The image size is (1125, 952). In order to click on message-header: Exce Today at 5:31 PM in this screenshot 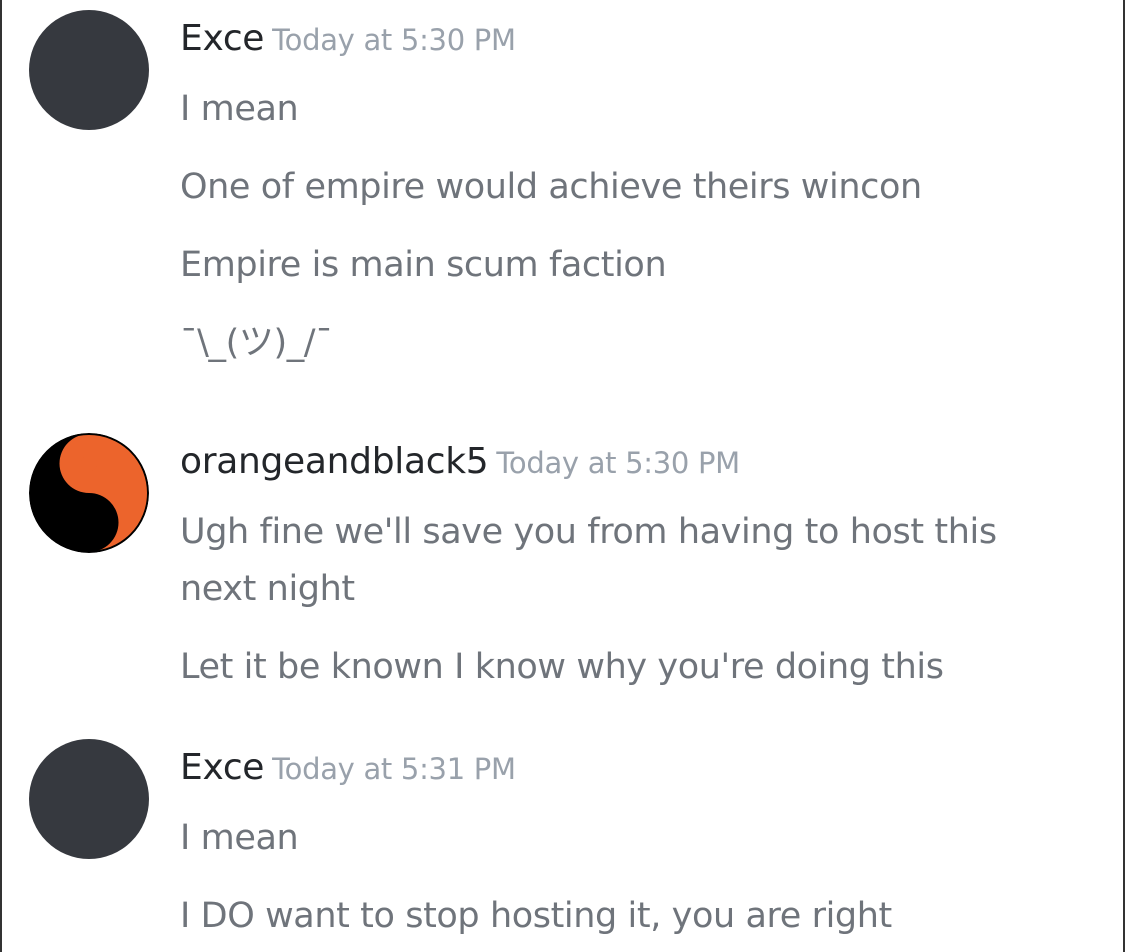, I will do `click(348, 767)`.